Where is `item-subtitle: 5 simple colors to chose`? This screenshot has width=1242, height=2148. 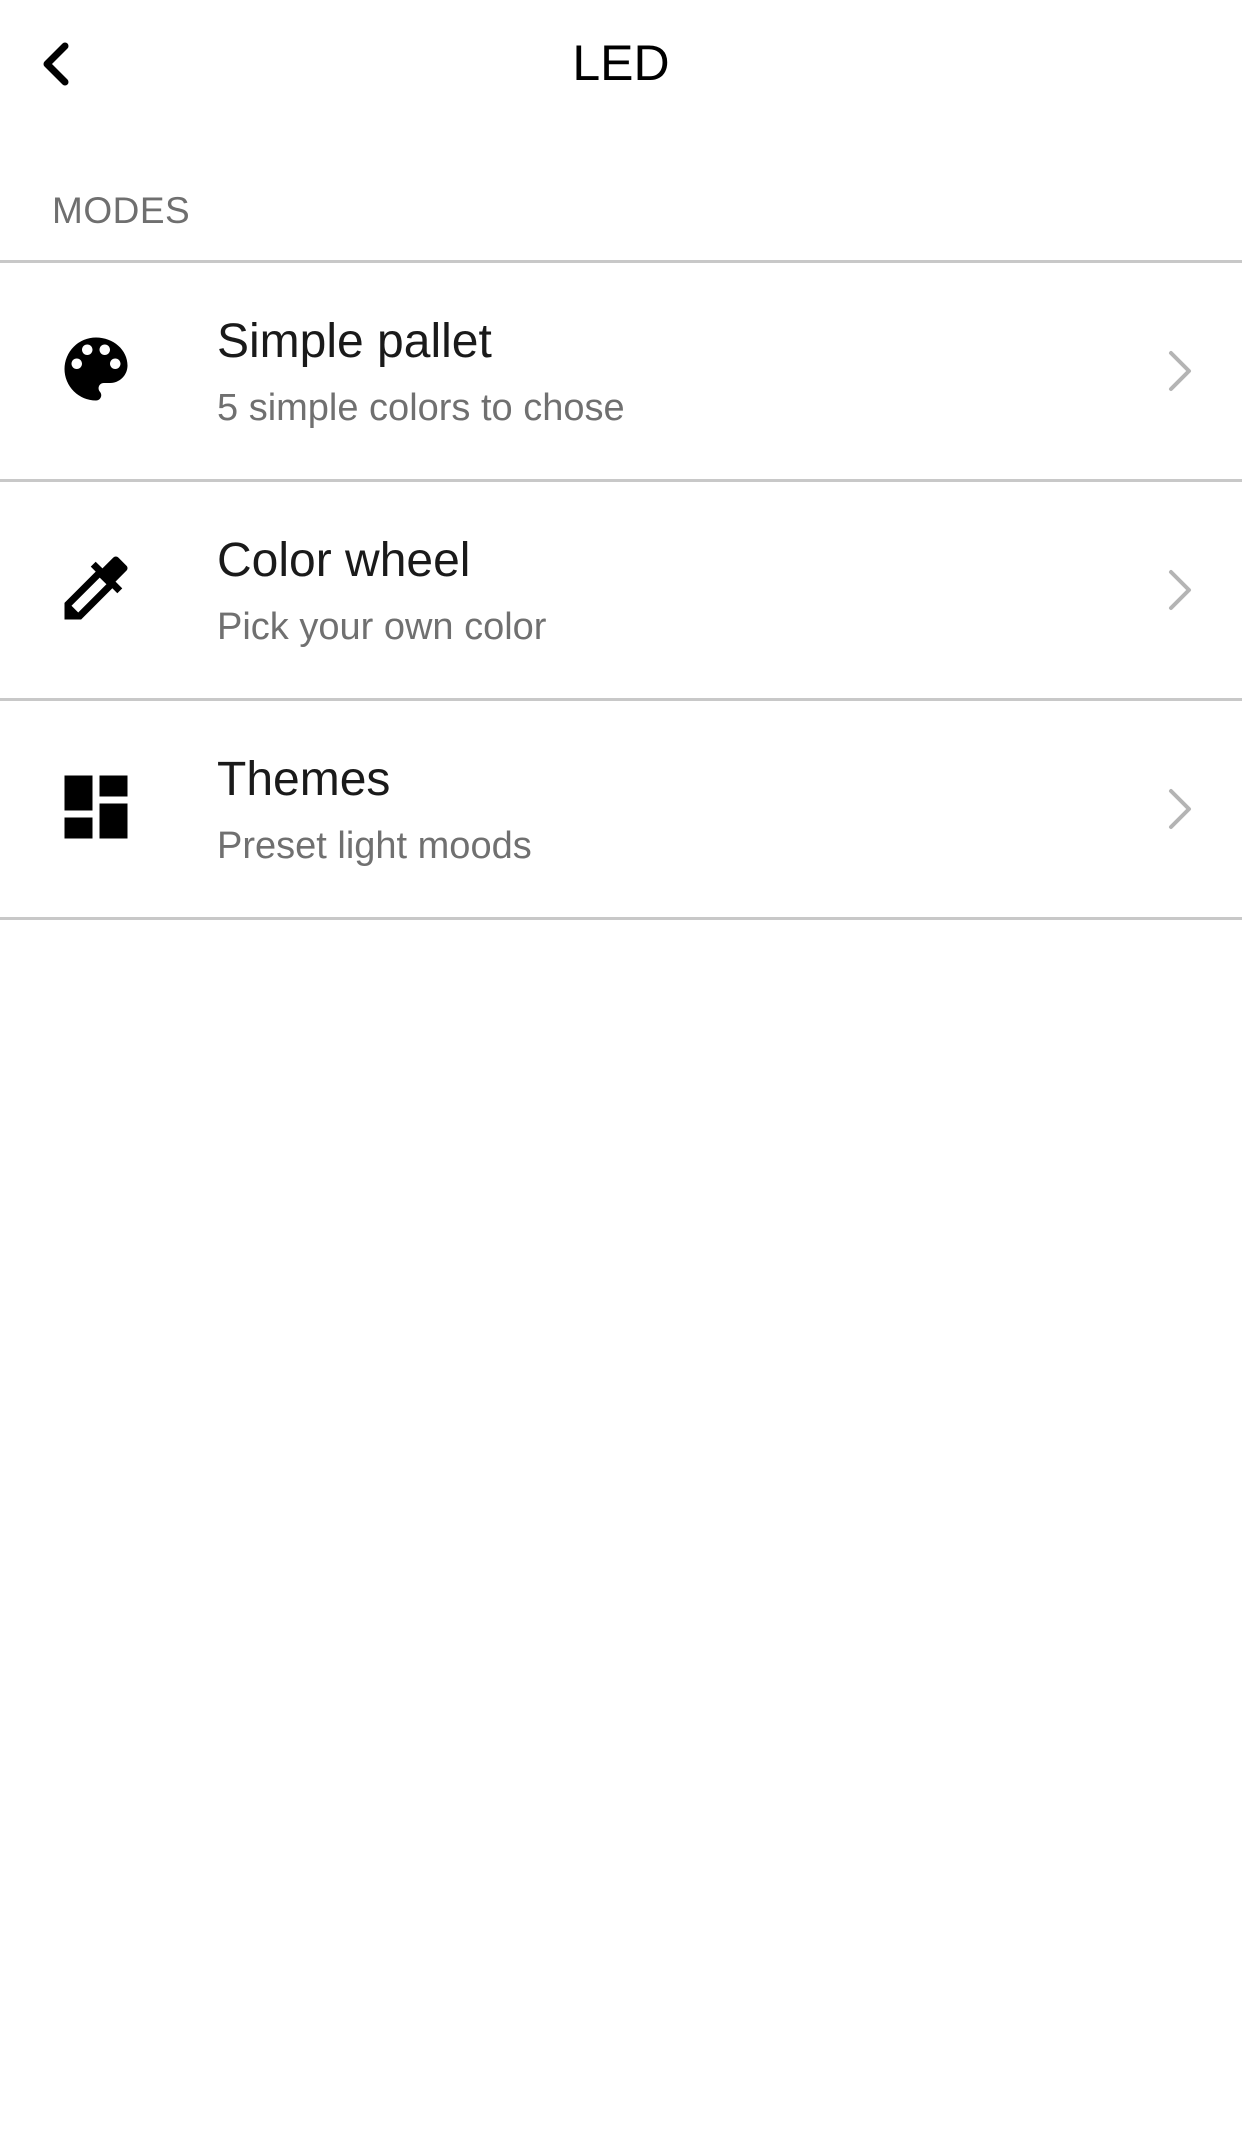 item-subtitle: 5 simple colors to chose is located at coordinates (421, 408).